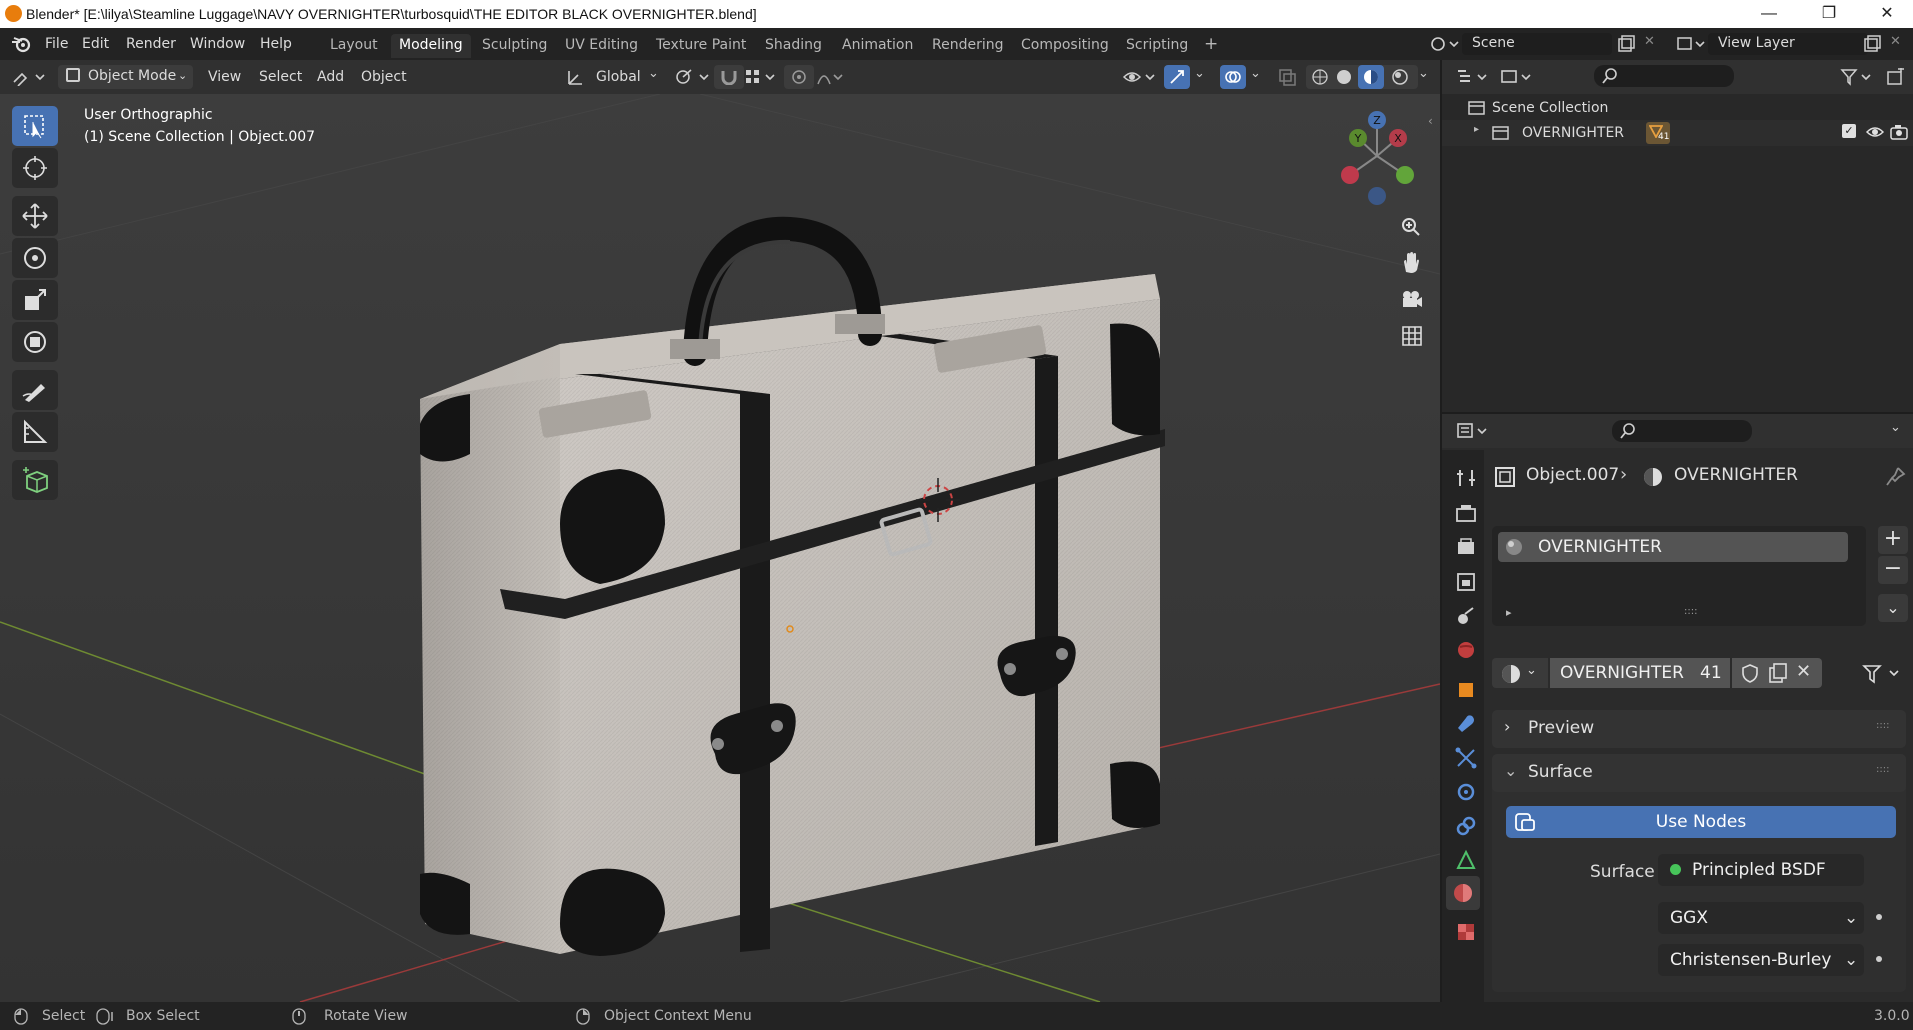  What do you see at coordinates (35, 126) in the screenshot?
I see `select-box-tool` at bounding box center [35, 126].